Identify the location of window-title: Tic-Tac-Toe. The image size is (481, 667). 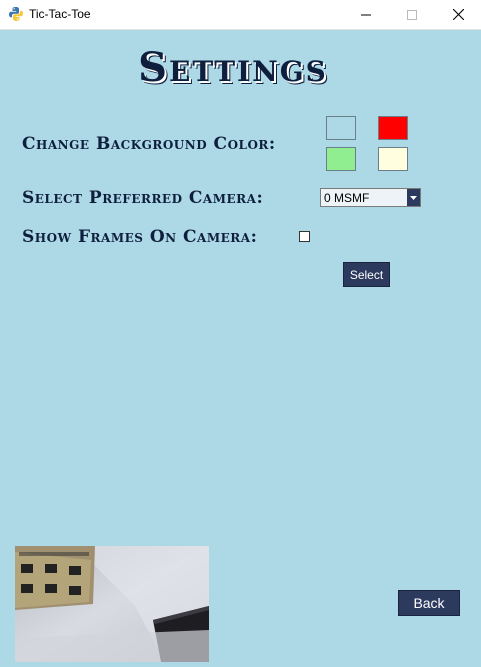
(60, 14).